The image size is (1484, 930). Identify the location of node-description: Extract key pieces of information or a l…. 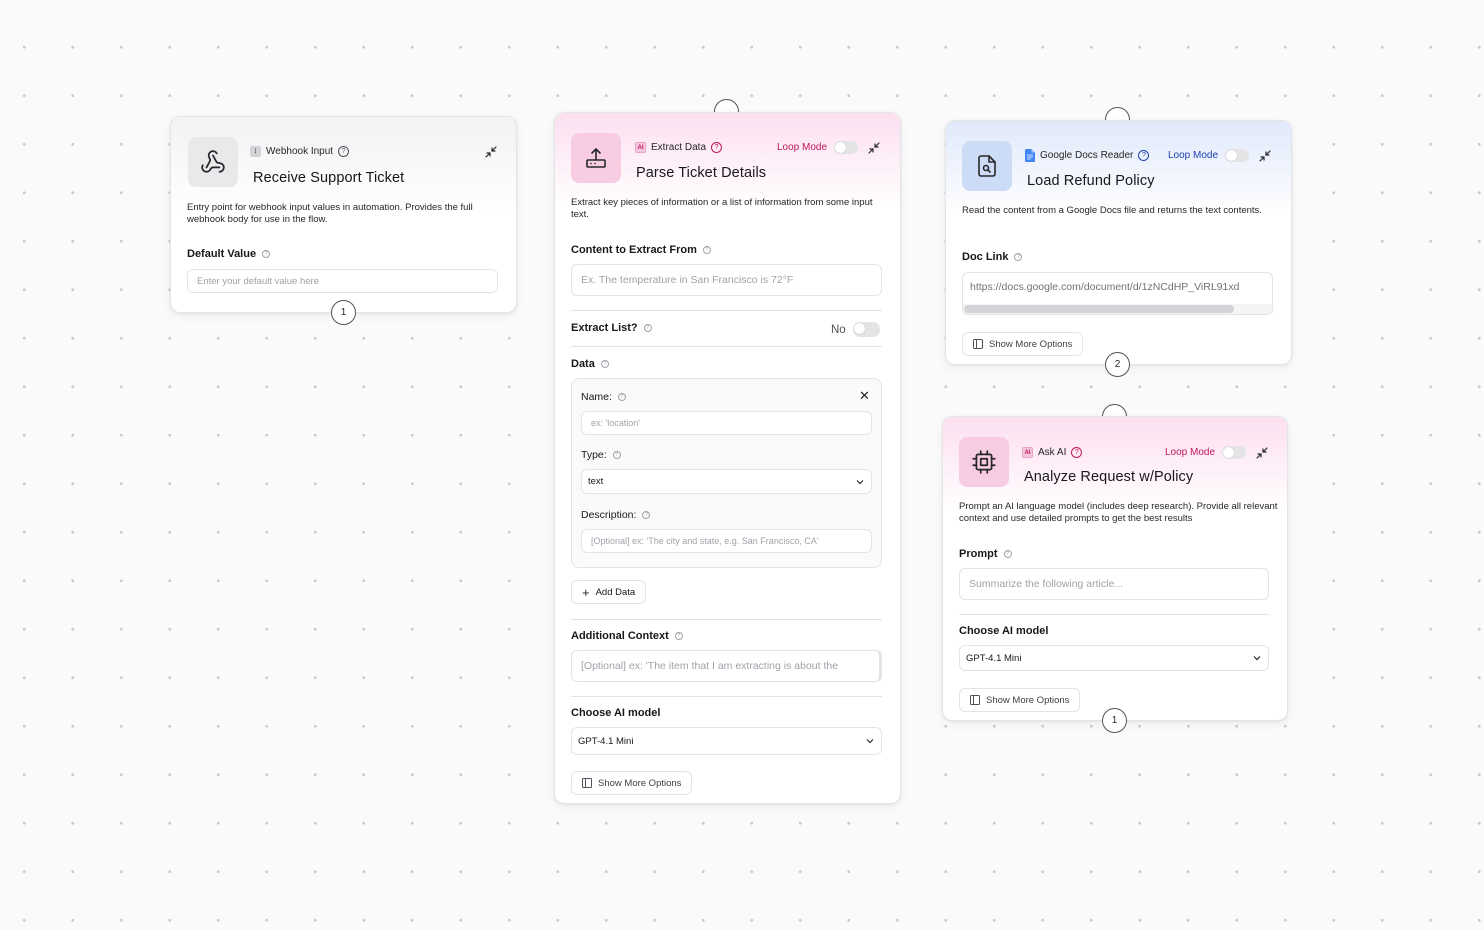
(722, 208).